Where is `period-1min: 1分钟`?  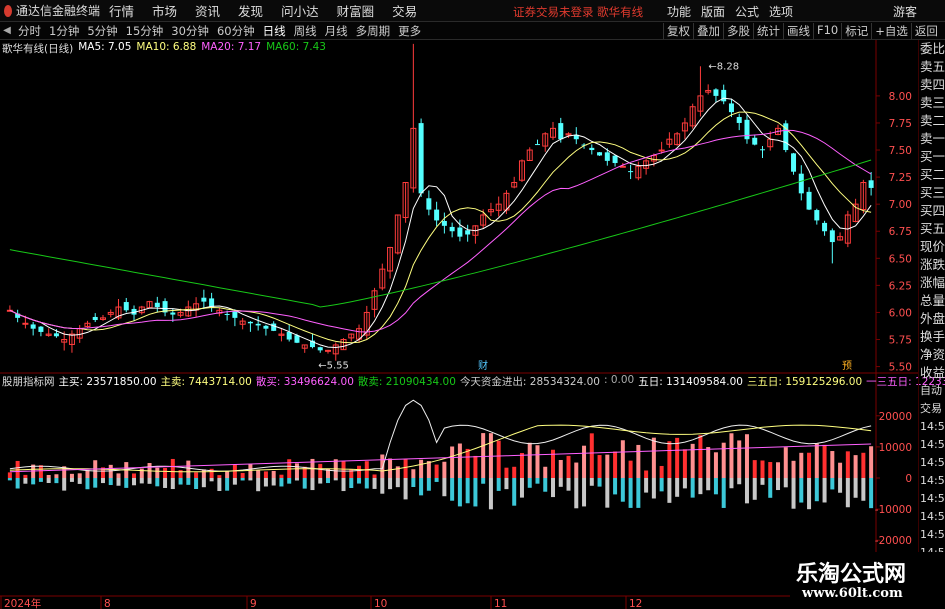 period-1min: 1分钟 is located at coordinates (64, 31).